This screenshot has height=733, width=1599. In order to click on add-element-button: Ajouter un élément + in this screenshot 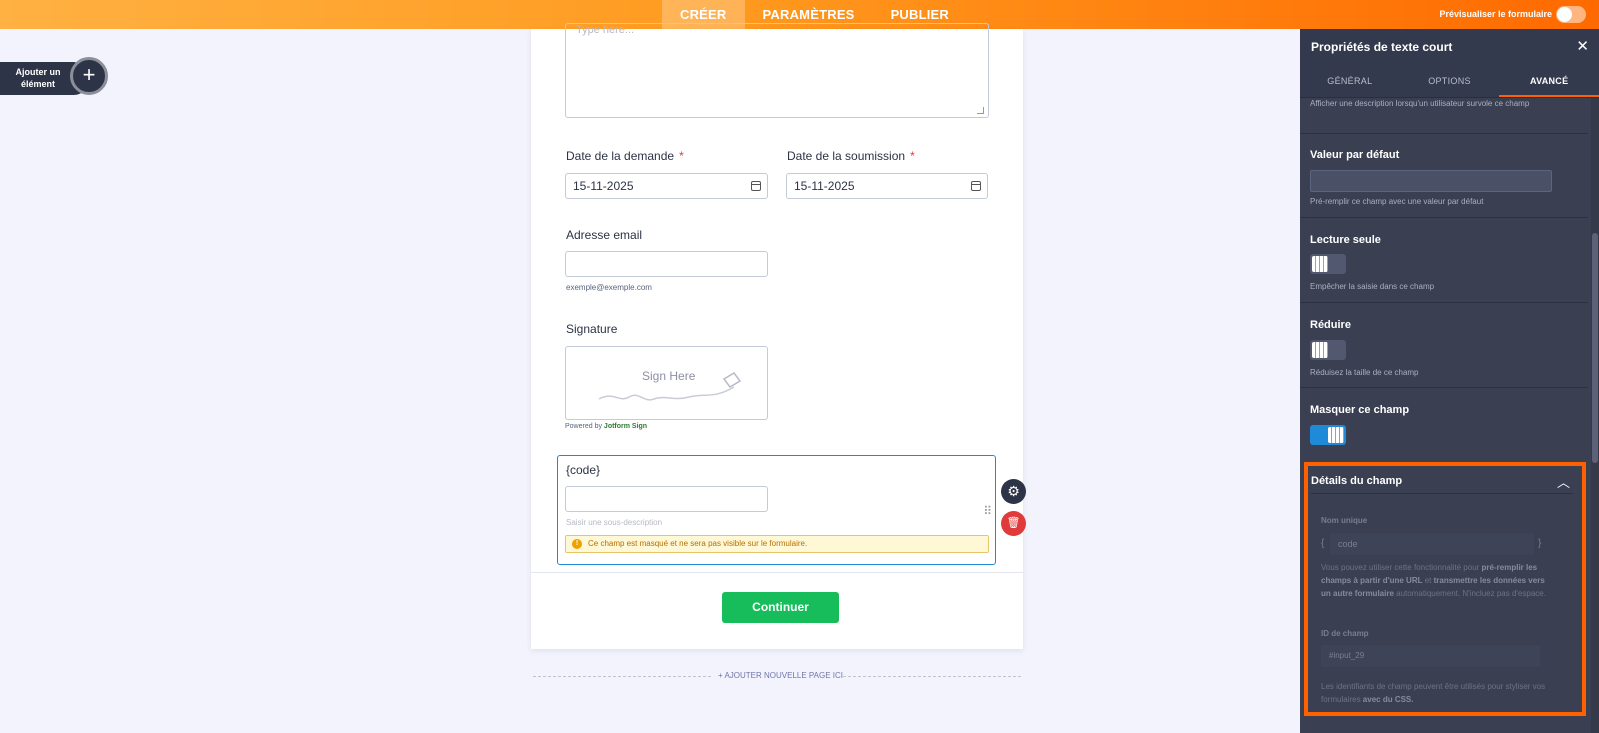, I will do `click(54, 76)`.